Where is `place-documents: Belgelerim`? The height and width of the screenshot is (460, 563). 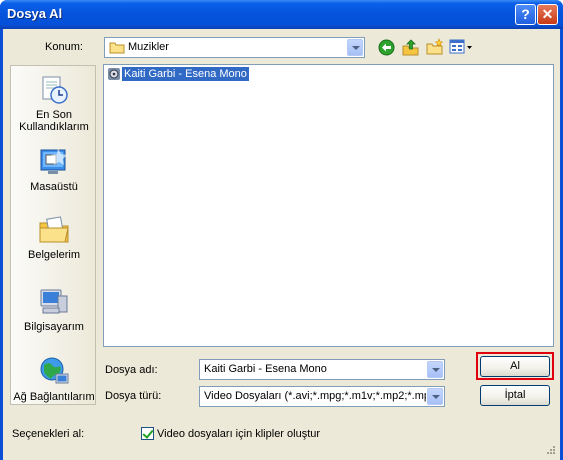
place-documents: Belgelerim is located at coordinates (54, 237).